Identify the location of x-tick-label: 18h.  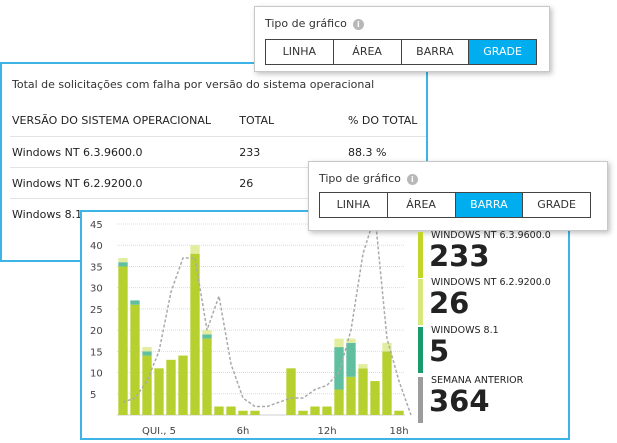
(398, 431).